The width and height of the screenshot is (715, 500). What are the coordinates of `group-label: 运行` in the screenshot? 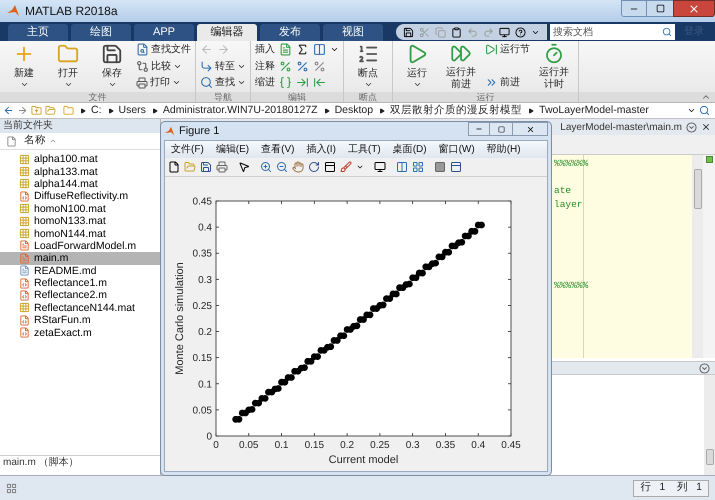 It's located at (485, 97).